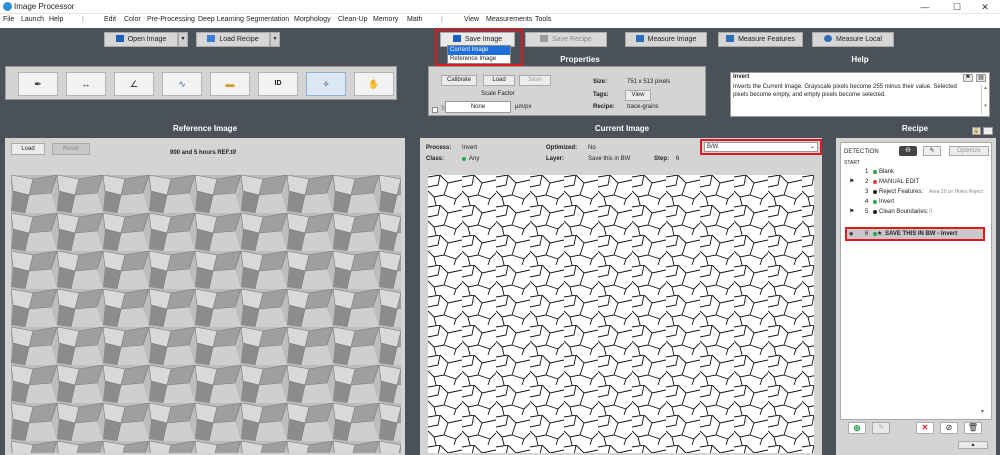 The image size is (1000, 455). I want to click on load-recipe-dropdown: ▾, so click(275, 39).